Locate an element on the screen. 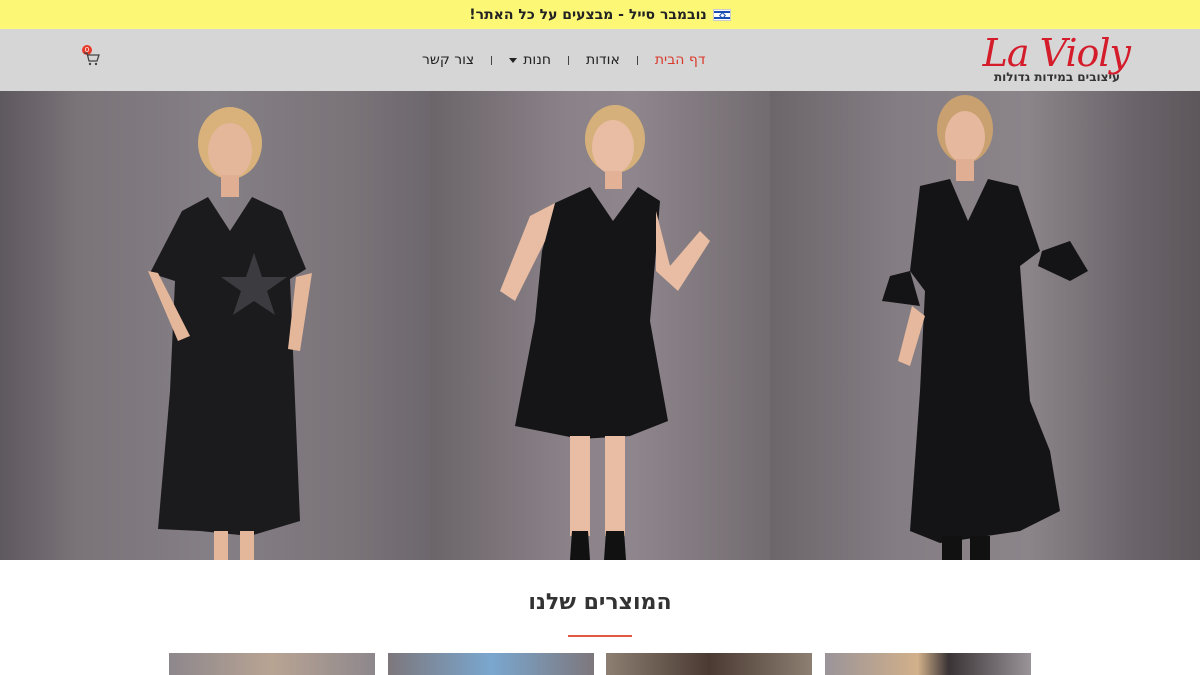  chevron-down-icon is located at coordinates (513, 60).